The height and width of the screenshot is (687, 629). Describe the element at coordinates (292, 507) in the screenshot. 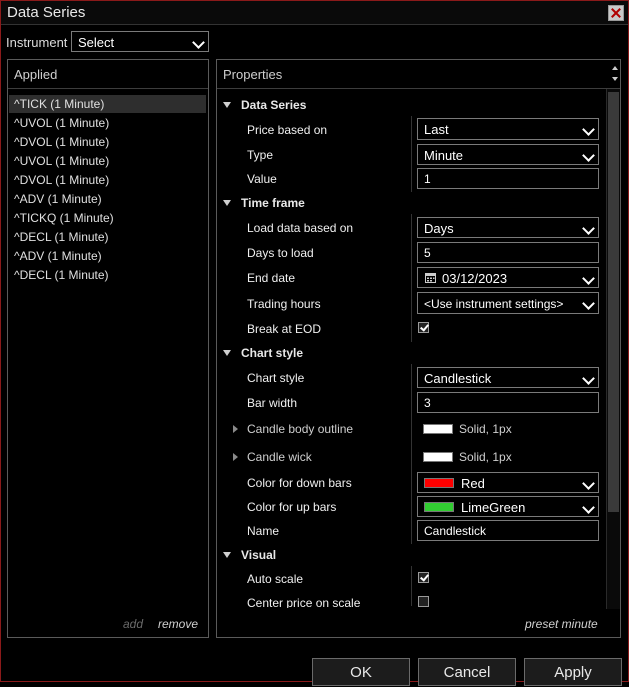

I see `color-up-label: Color for up bars` at that location.